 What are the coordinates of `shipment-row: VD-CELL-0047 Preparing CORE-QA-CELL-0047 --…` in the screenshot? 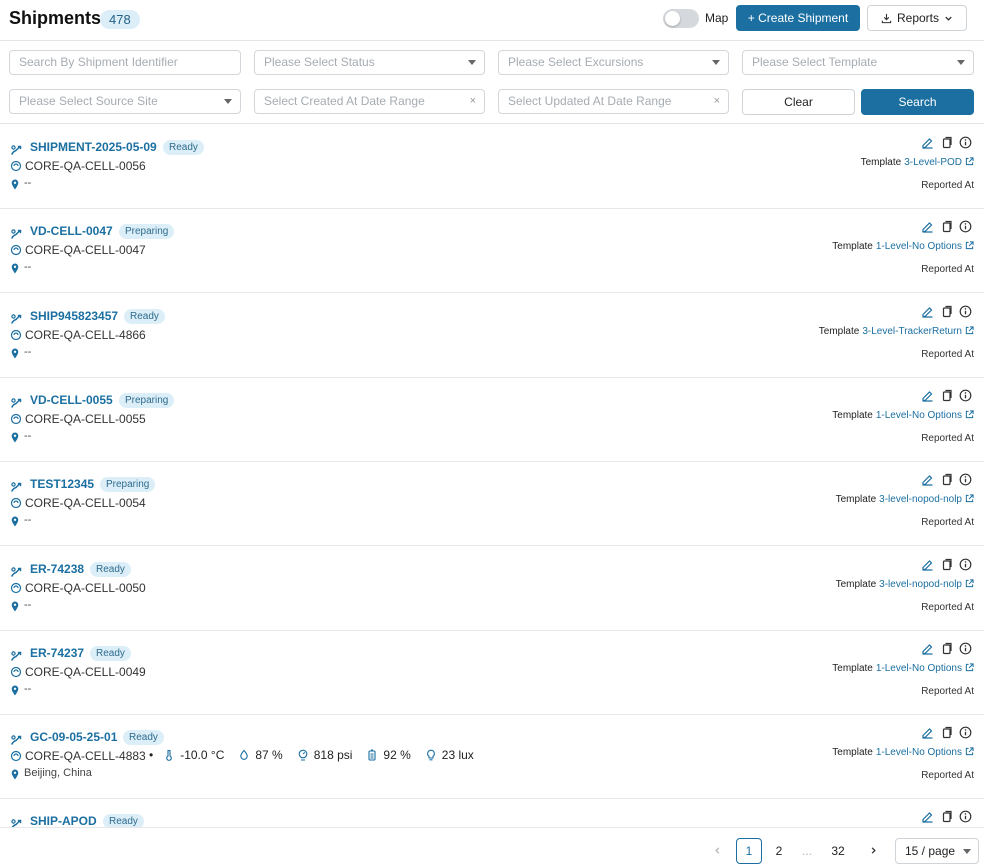 It's located at (492, 250).